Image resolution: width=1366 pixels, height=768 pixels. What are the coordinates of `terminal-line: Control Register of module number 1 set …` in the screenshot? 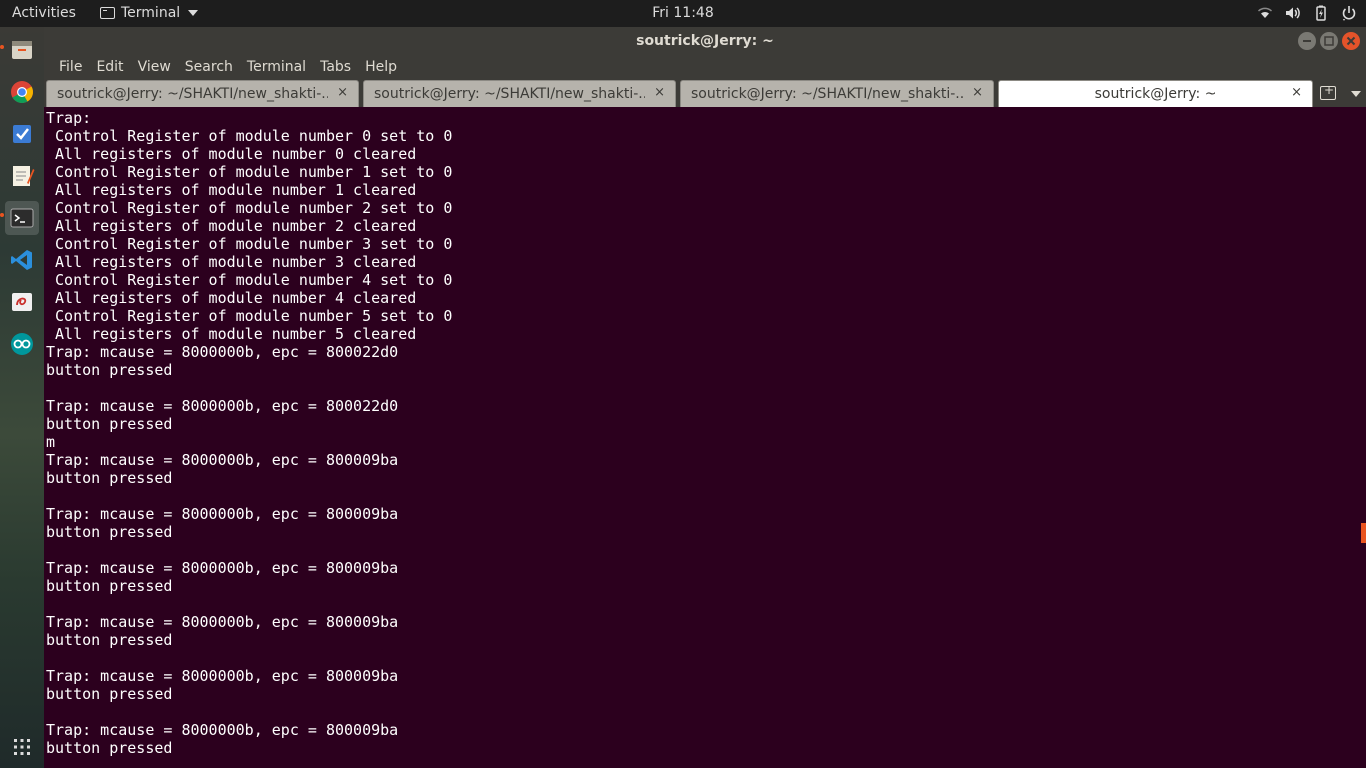 It's located at (249, 172).